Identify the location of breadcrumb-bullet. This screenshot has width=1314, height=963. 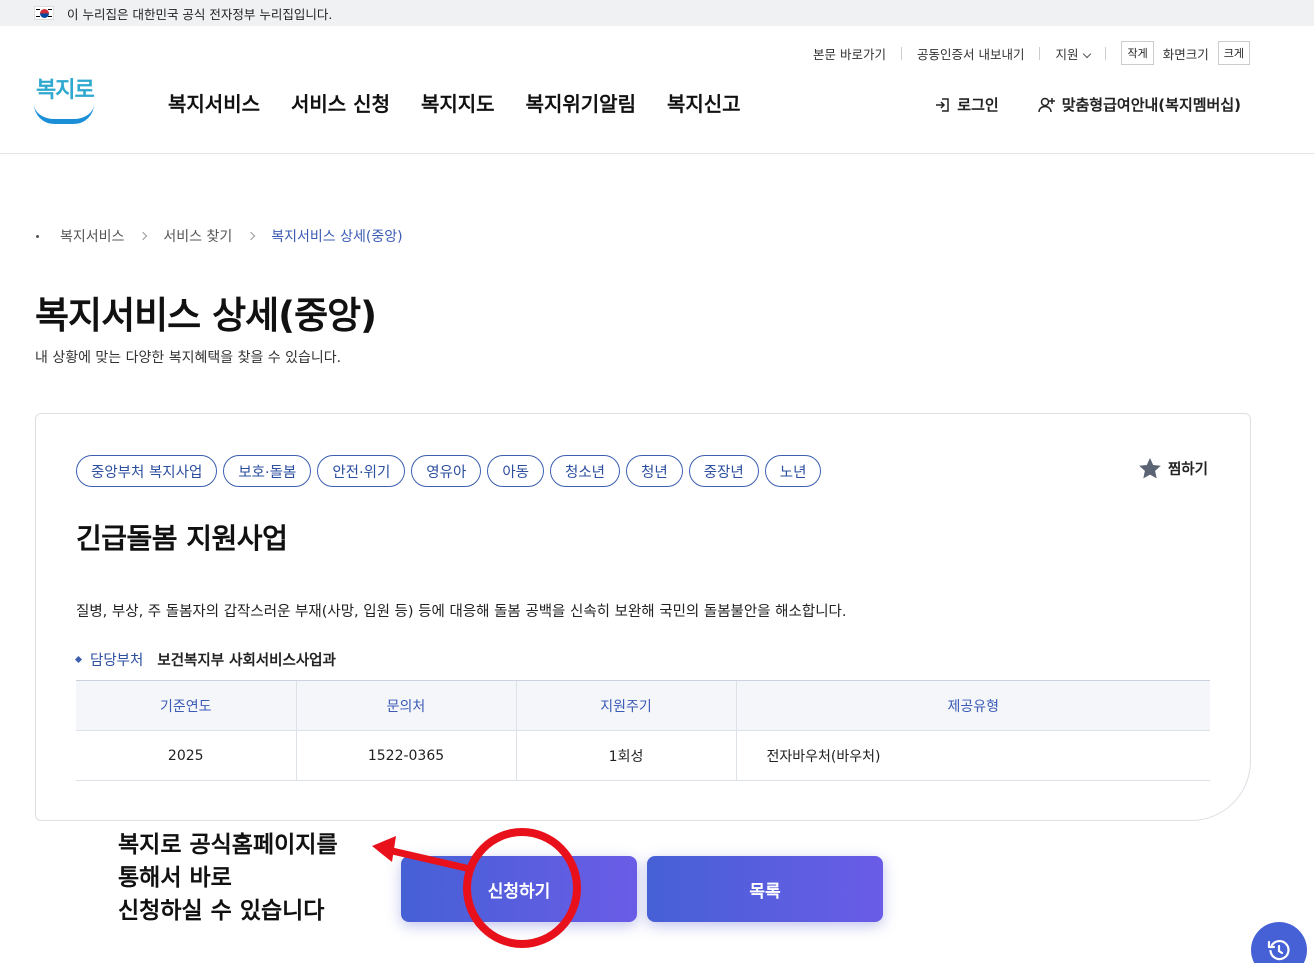
(37, 236).